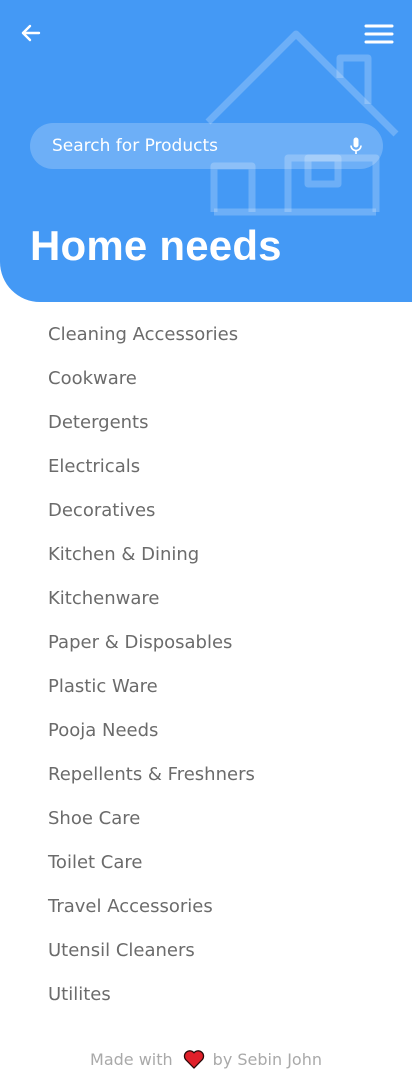 Image resolution: width=412 pixels, height=1082 pixels. What do you see at coordinates (206, 907) in the screenshot?
I see `category-item: Travel Accessories` at bounding box center [206, 907].